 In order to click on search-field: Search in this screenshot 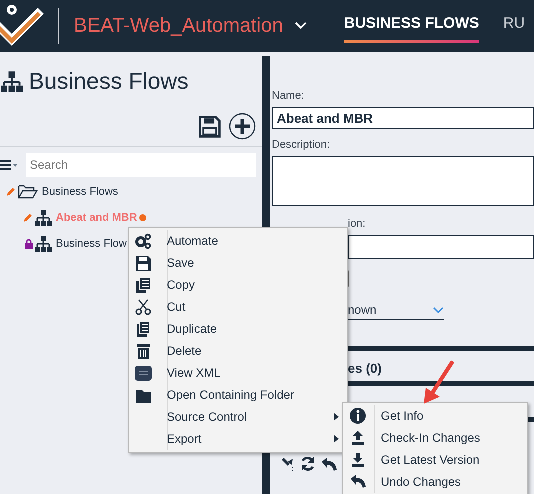, I will do `click(141, 165)`.